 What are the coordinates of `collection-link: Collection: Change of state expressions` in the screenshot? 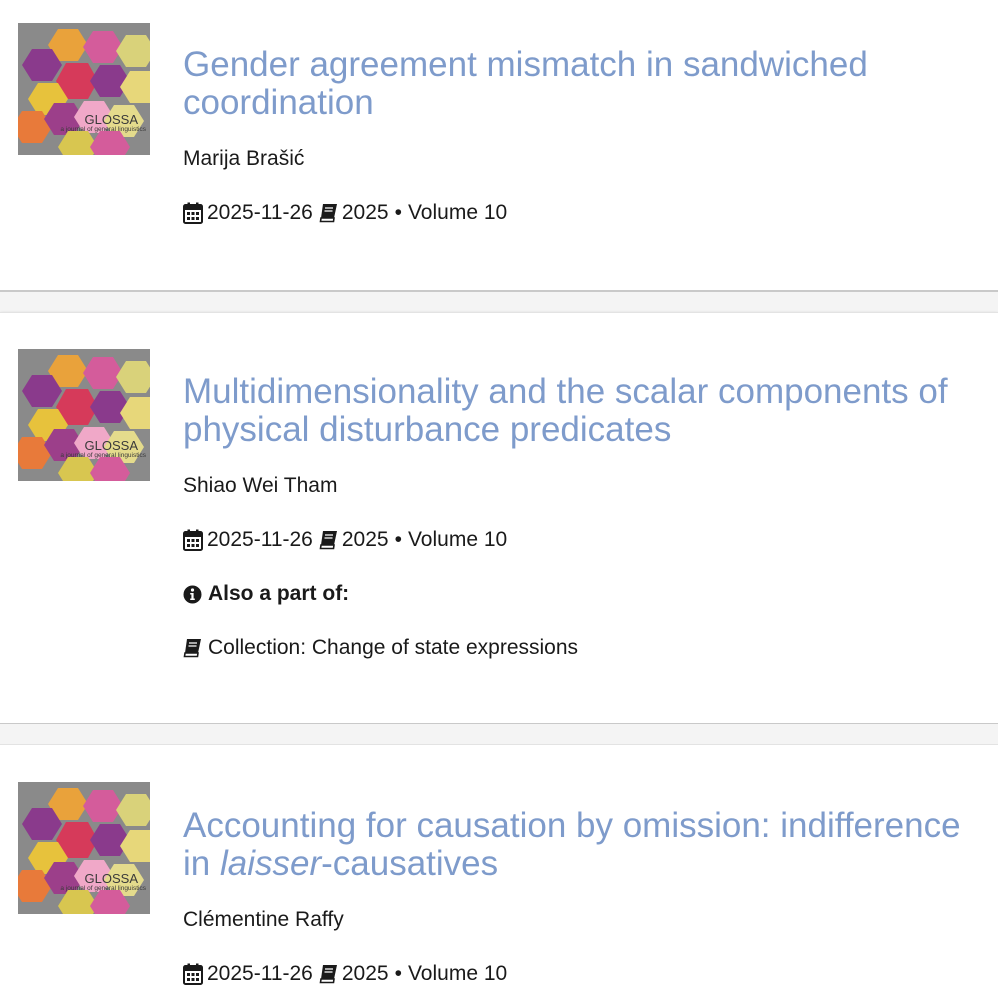 It's located at (575, 648).